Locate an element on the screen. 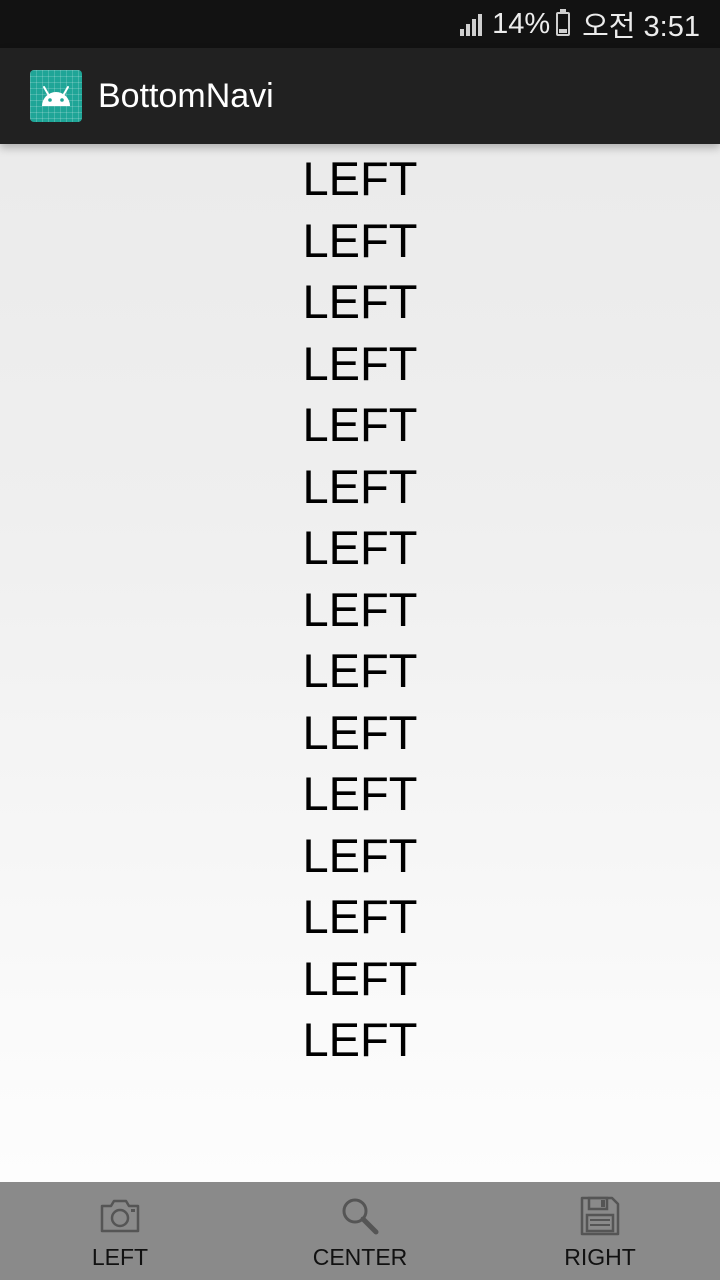 The height and width of the screenshot is (1280, 720). app-bar: BottomNavi is located at coordinates (360, 96).